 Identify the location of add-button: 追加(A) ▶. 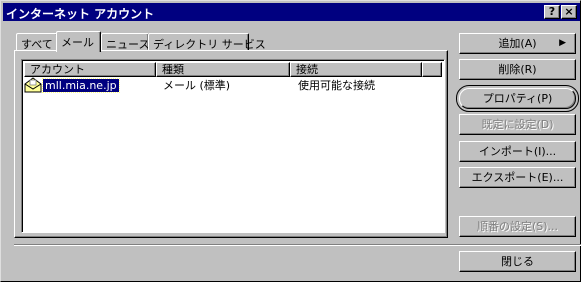
(517, 43).